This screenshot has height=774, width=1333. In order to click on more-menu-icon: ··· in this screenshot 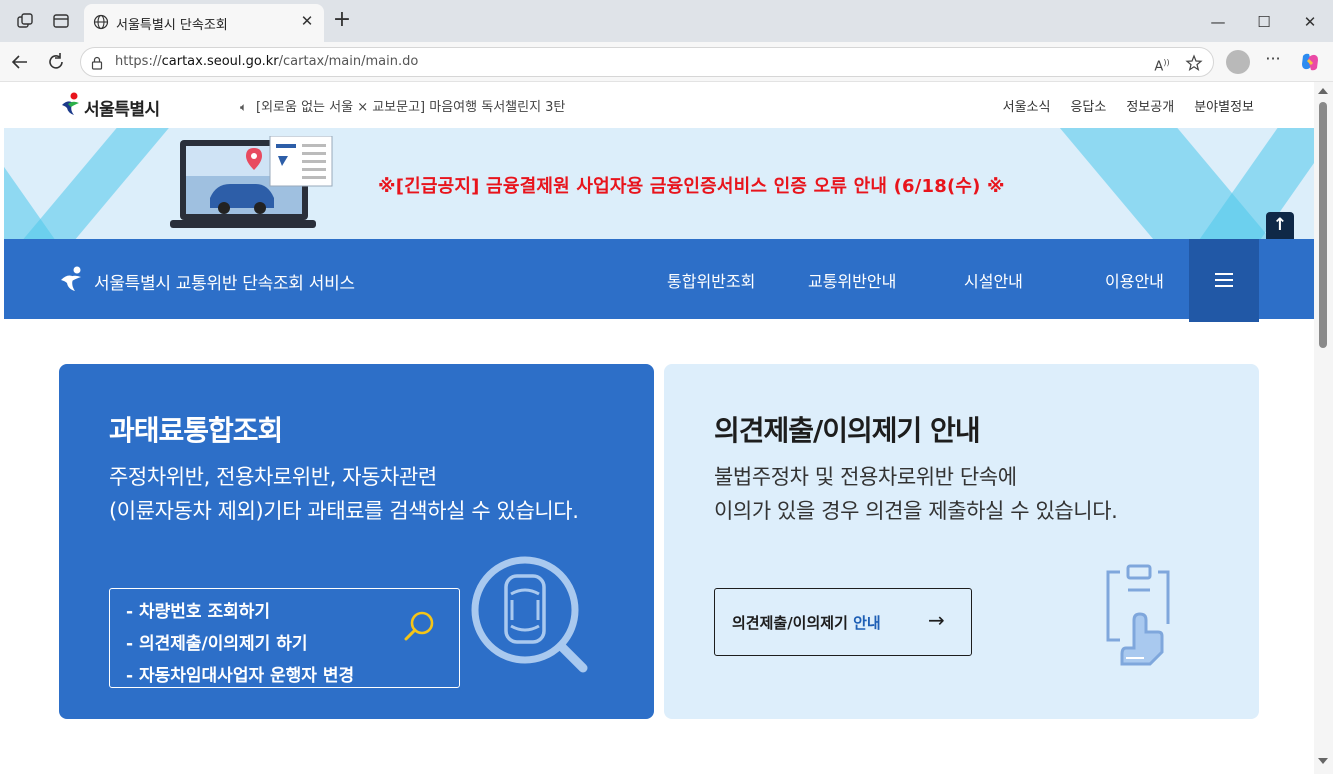, I will do `click(1273, 60)`.